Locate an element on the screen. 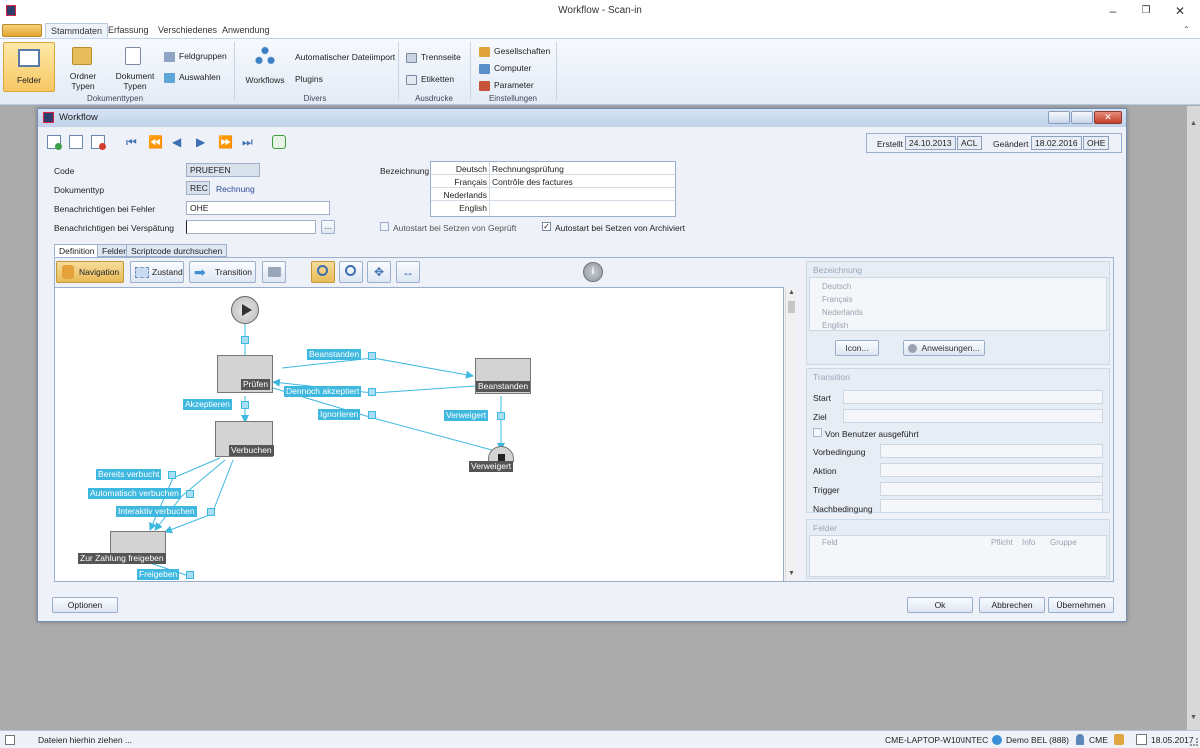 This screenshot has height=748, width=1200. zoom-out-button is located at coordinates (351, 272).